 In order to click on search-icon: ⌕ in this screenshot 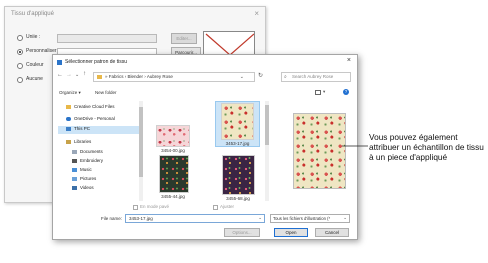, I will do `click(285, 77)`.